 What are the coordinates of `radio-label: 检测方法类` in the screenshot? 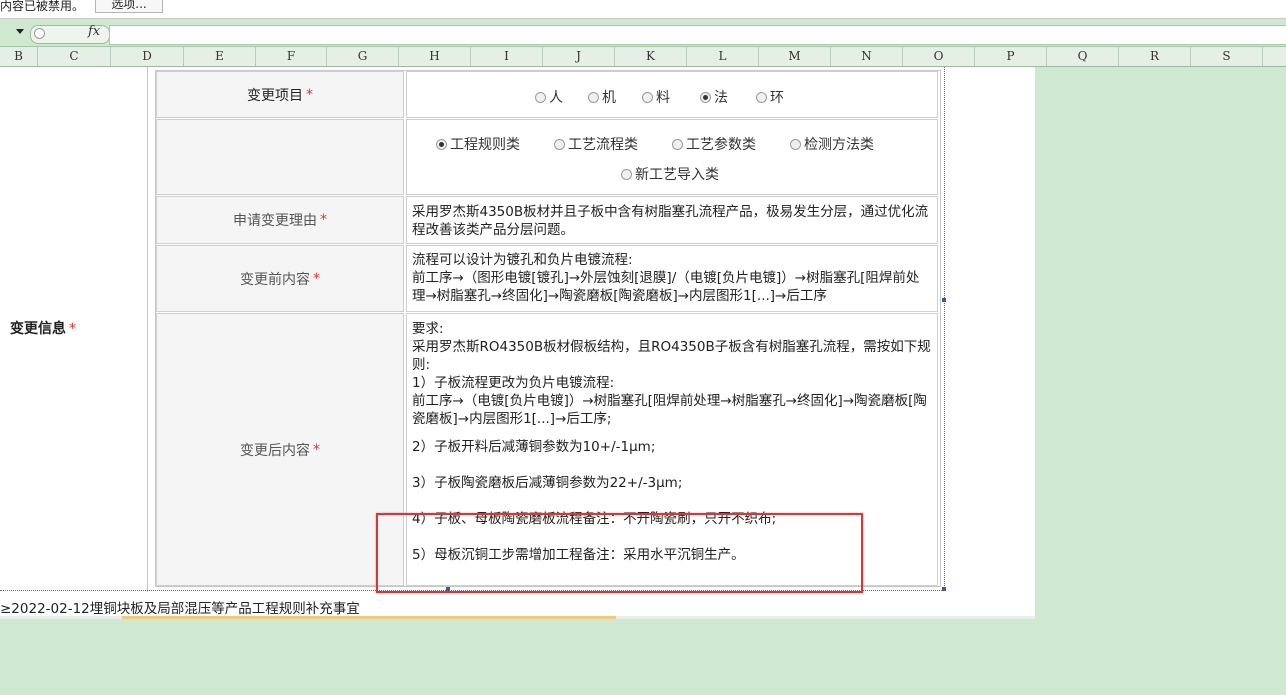 It's located at (839, 145).